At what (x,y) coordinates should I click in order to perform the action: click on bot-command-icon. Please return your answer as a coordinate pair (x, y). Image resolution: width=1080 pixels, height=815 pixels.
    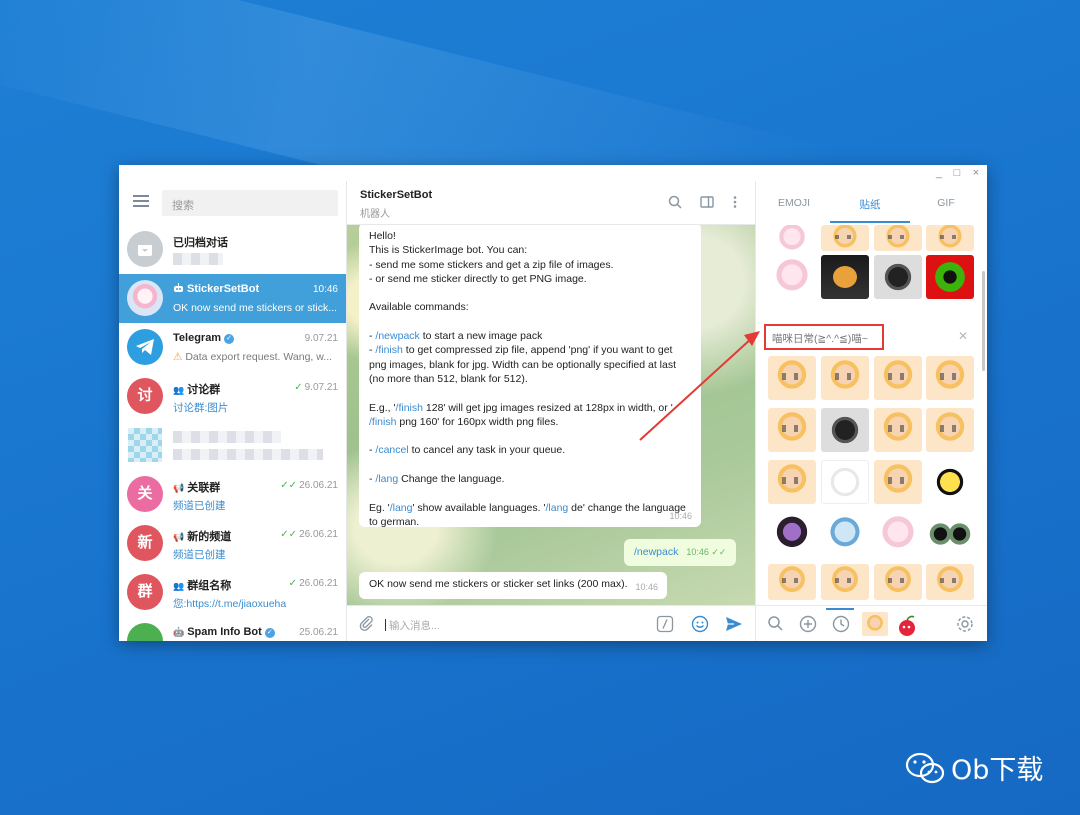
    Looking at the image, I should click on (665, 624).